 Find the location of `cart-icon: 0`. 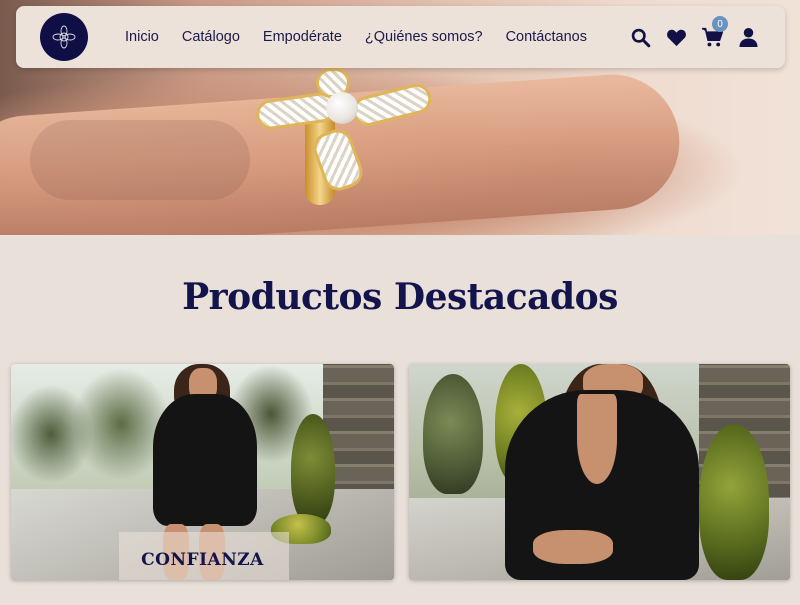

cart-icon: 0 is located at coordinates (714, 32).